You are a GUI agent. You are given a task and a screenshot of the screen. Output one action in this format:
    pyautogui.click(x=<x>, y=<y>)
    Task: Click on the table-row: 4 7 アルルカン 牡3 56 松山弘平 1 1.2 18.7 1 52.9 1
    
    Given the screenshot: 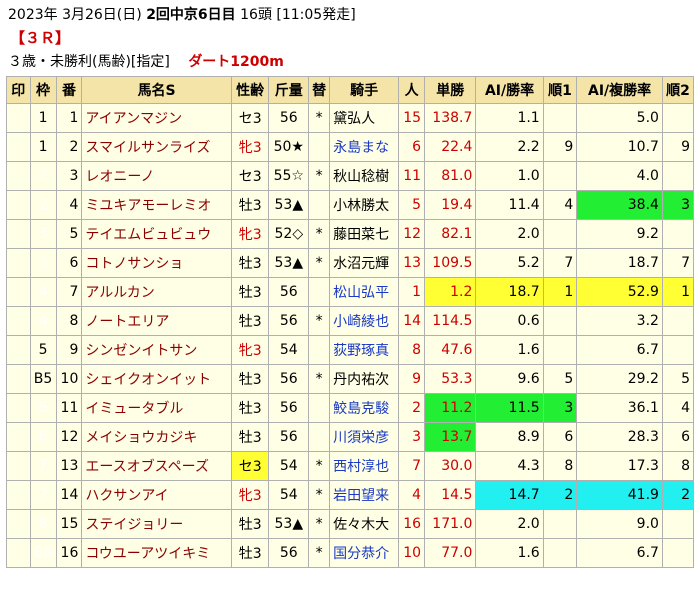 What is the action you would take?
    pyautogui.click(x=350, y=292)
    